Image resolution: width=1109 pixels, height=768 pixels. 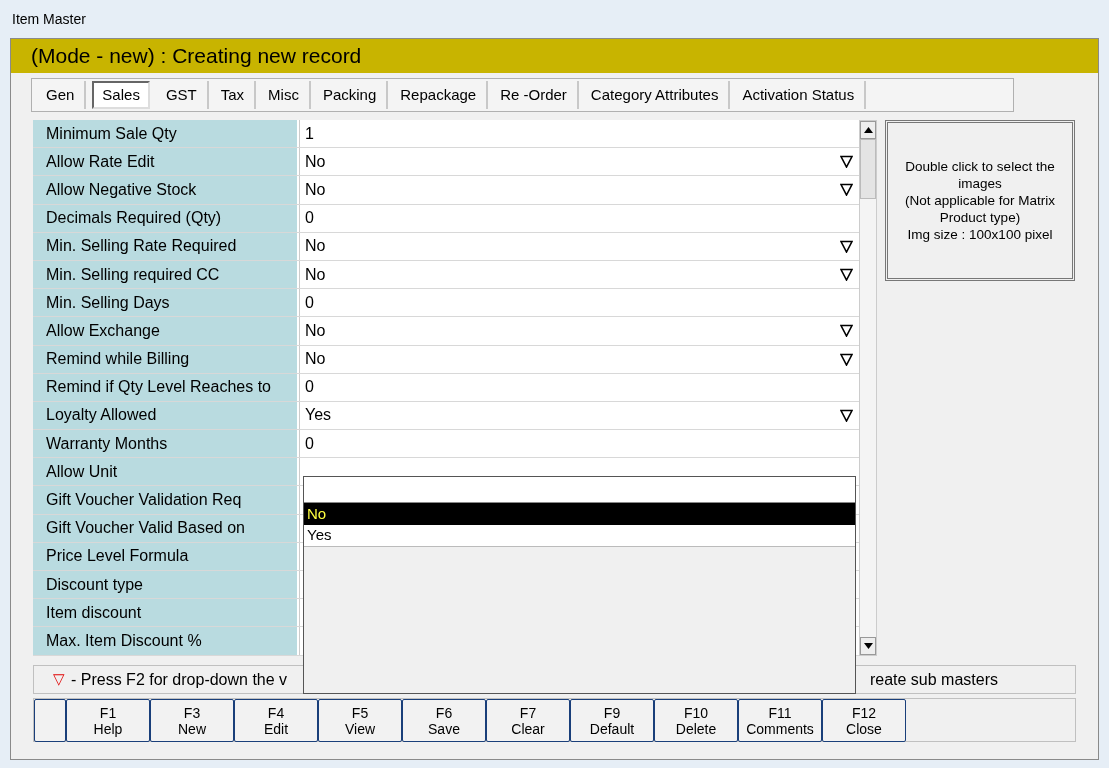 What do you see at coordinates (579, 514) in the screenshot?
I see `dropdown-option: No` at bounding box center [579, 514].